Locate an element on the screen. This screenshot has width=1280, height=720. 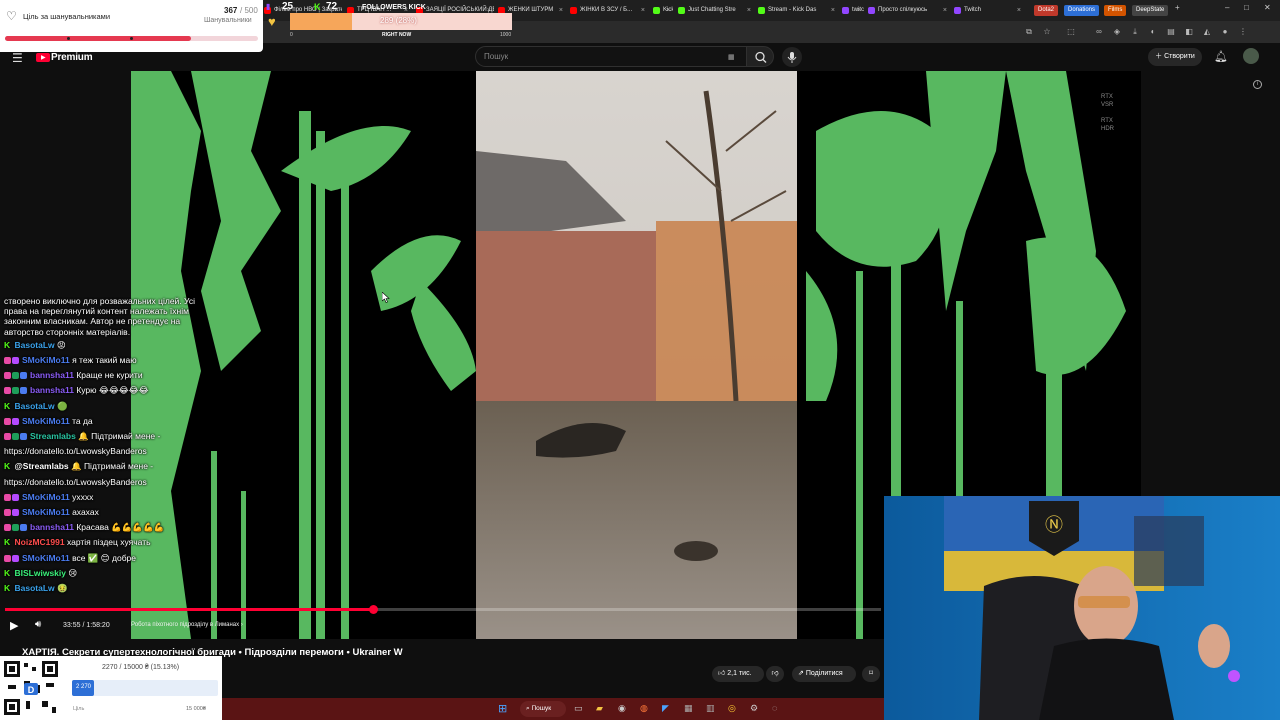
firefox-icon: ◍ is located at coordinates (644, 708).